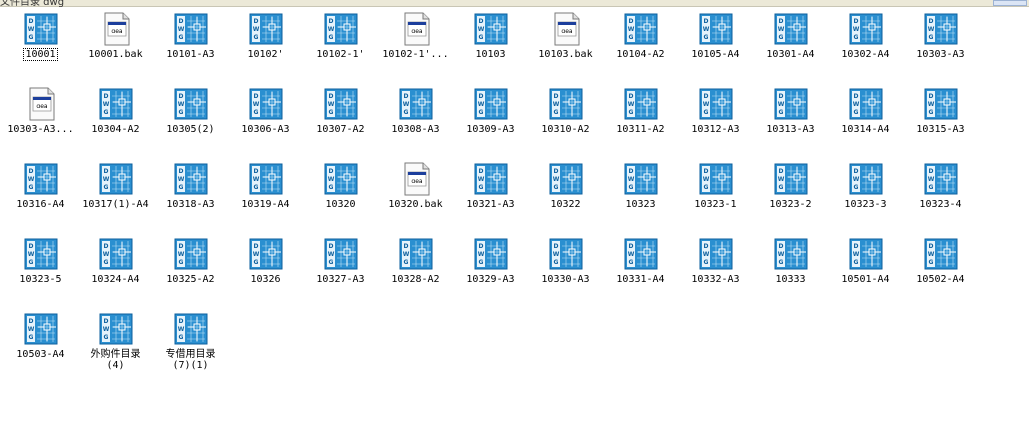  I want to click on file-item: D W G 10324-A4, so click(115, 273).